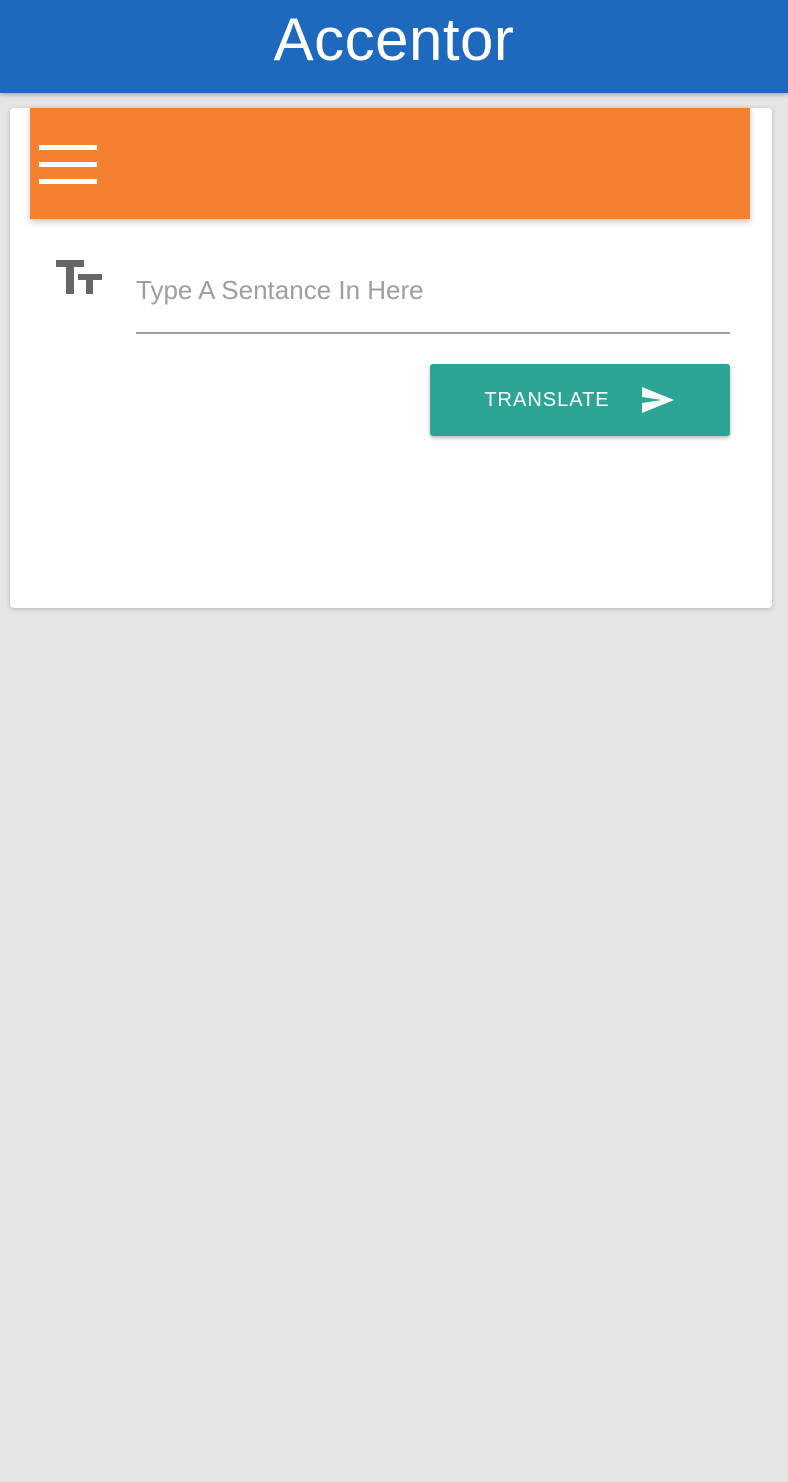 Image resolution: width=788 pixels, height=1482 pixels. Describe the element at coordinates (394, 39) in the screenshot. I see `app-title: Accentor` at that location.